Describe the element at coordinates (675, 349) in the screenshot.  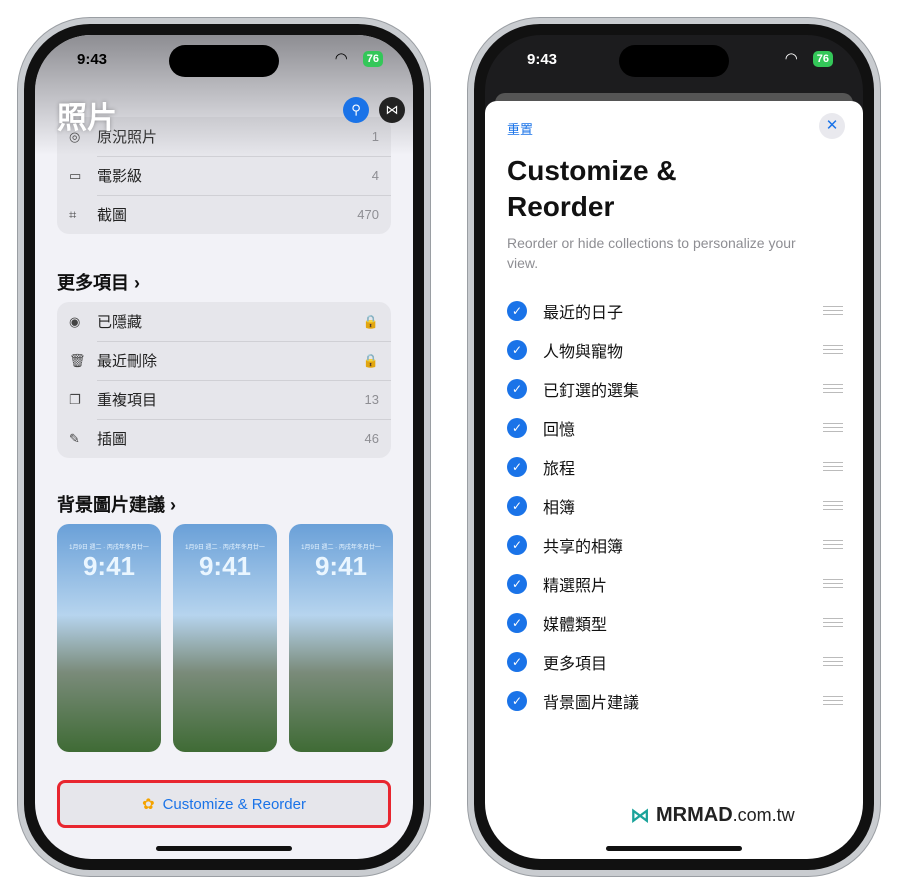
I see `collection-item: ✓ 人物與寵物` at that location.